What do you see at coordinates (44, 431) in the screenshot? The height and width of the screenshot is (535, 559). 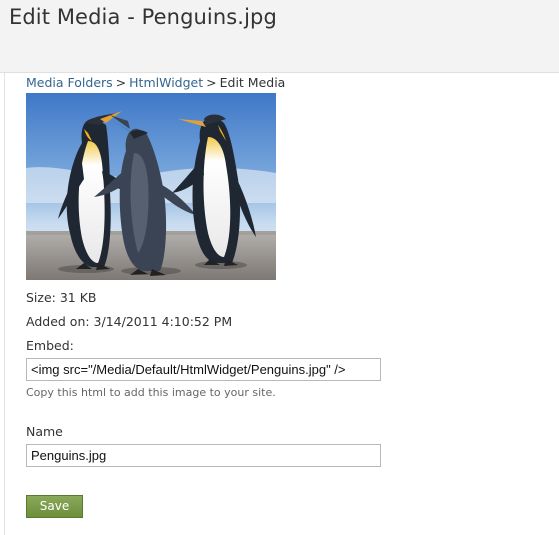 I see `name-label: Name` at bounding box center [44, 431].